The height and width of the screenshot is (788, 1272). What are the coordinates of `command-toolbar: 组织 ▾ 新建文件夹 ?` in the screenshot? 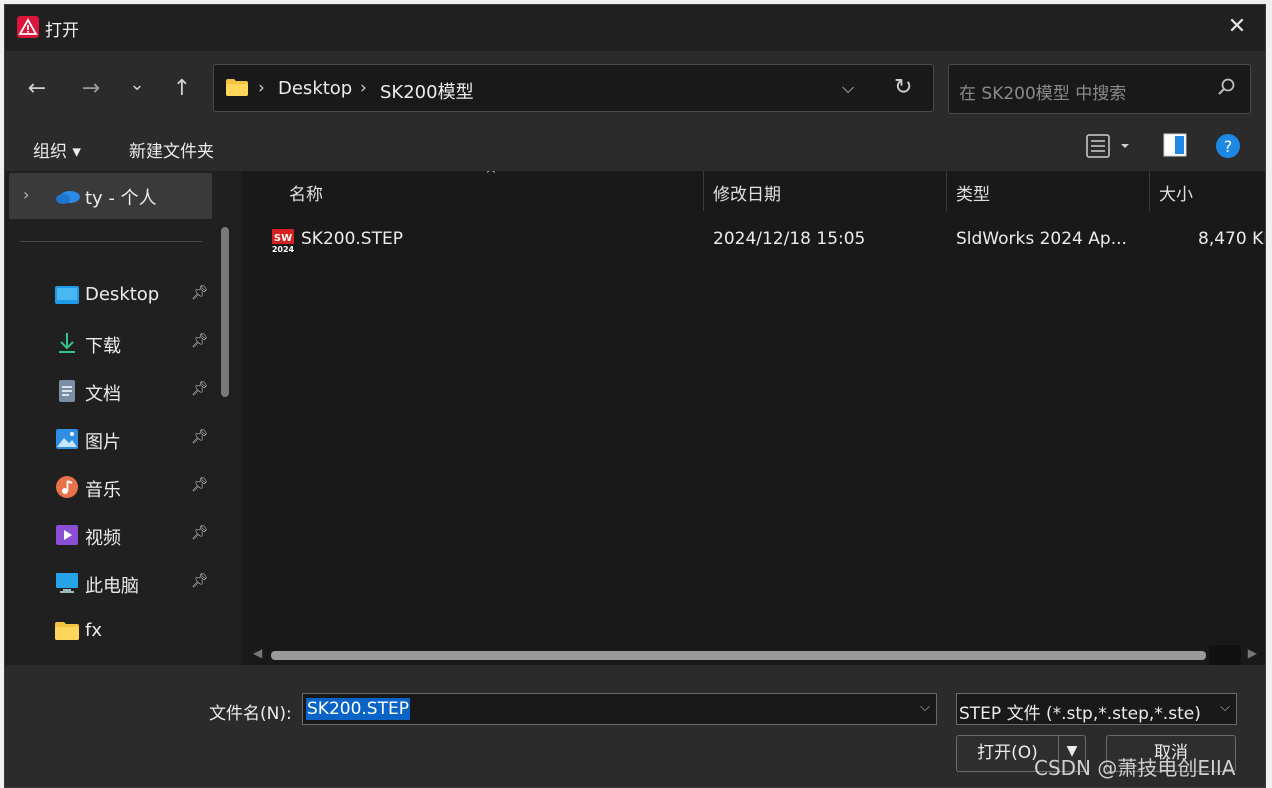 It's located at (635, 146).